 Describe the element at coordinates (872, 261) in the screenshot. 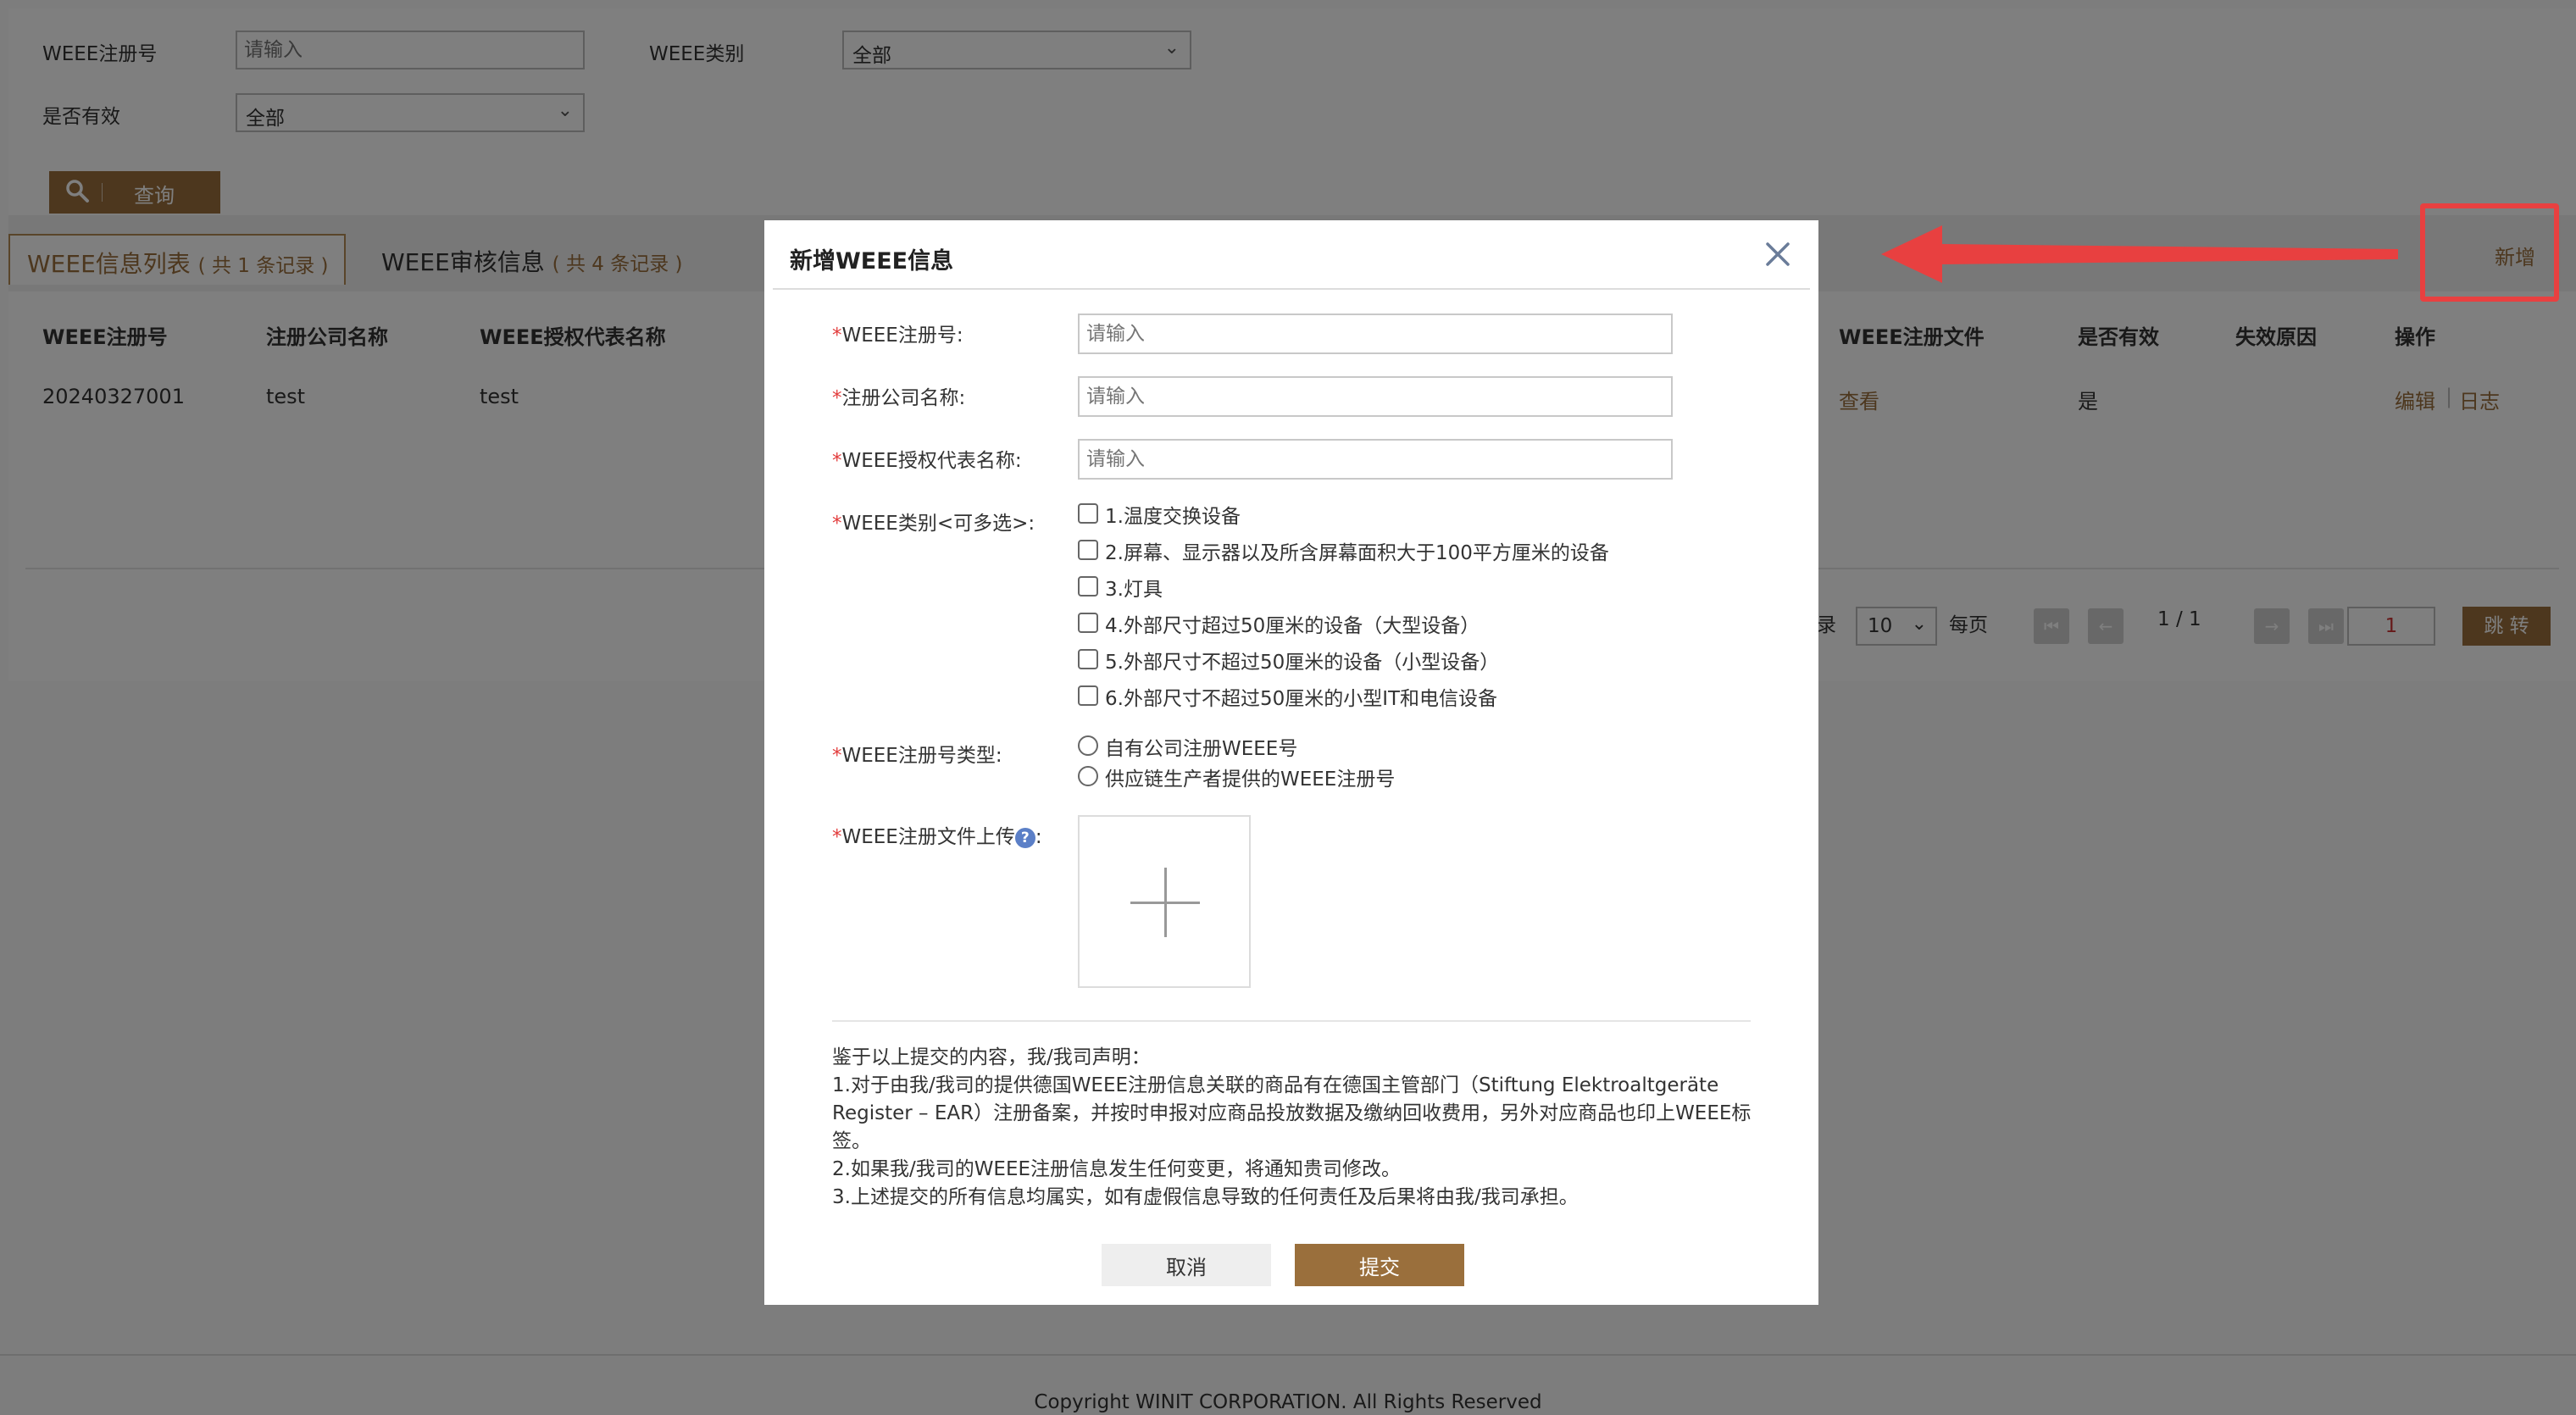

I see `modal-title: 新增WEEE信息` at that location.